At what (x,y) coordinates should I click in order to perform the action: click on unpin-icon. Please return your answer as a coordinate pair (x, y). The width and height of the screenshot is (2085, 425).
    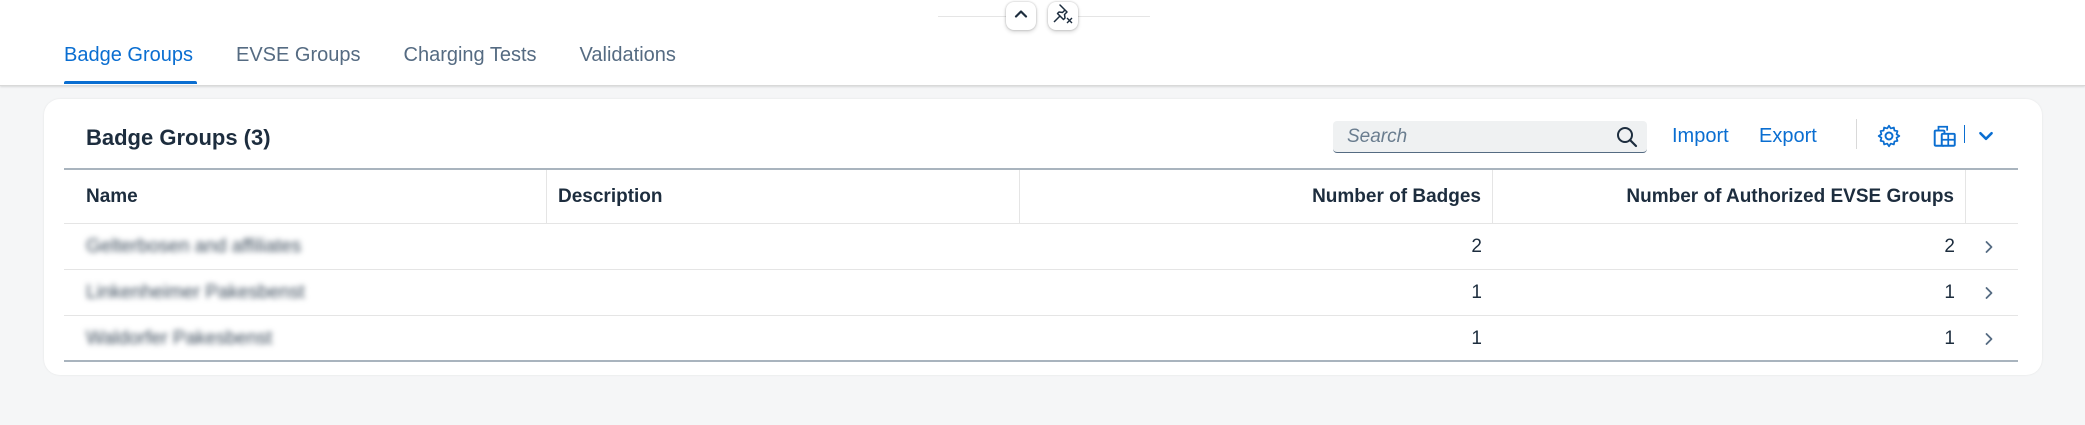
    Looking at the image, I should click on (1063, 16).